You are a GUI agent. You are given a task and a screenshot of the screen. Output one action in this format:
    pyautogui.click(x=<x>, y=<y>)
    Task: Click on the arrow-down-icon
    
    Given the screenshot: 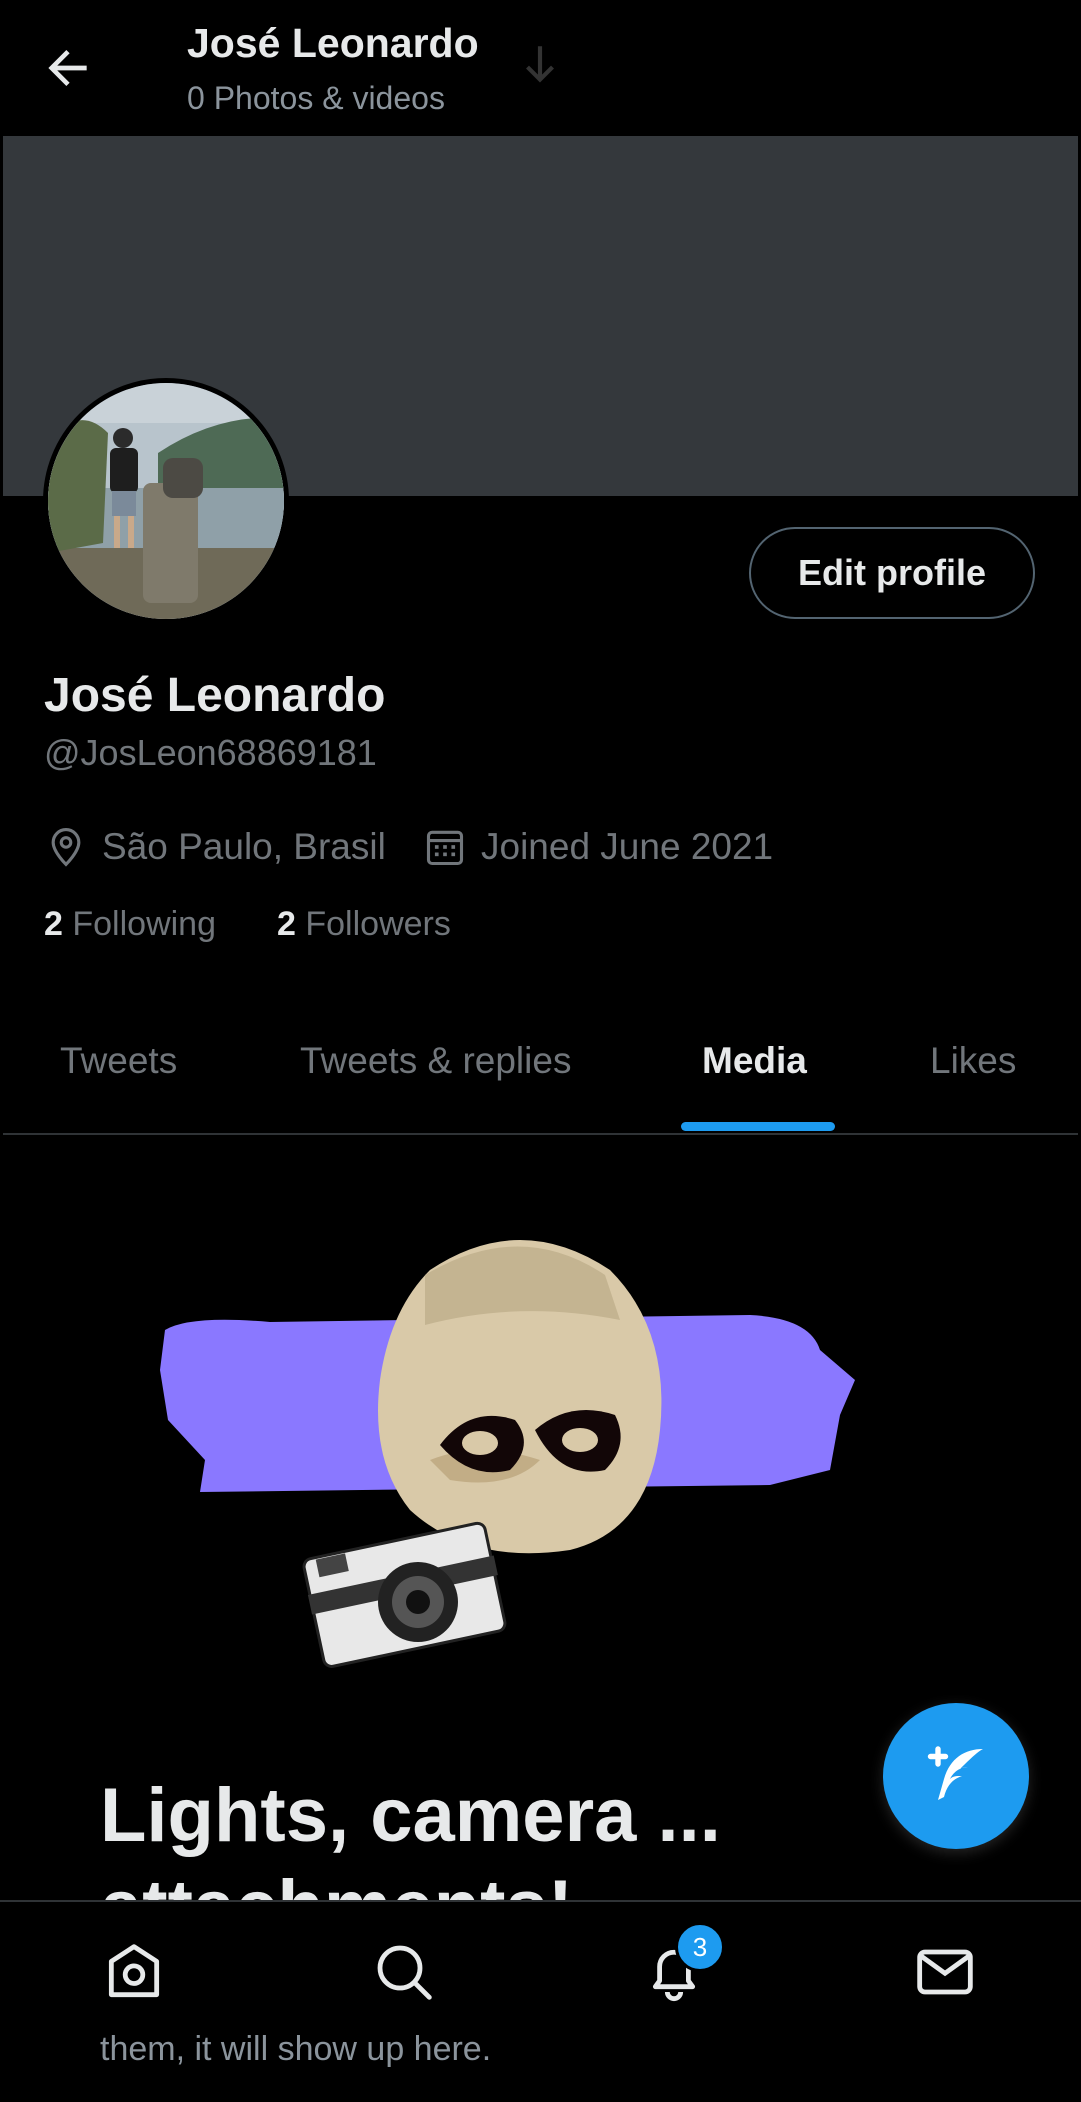 What is the action you would take?
    pyautogui.click(x=540, y=64)
    